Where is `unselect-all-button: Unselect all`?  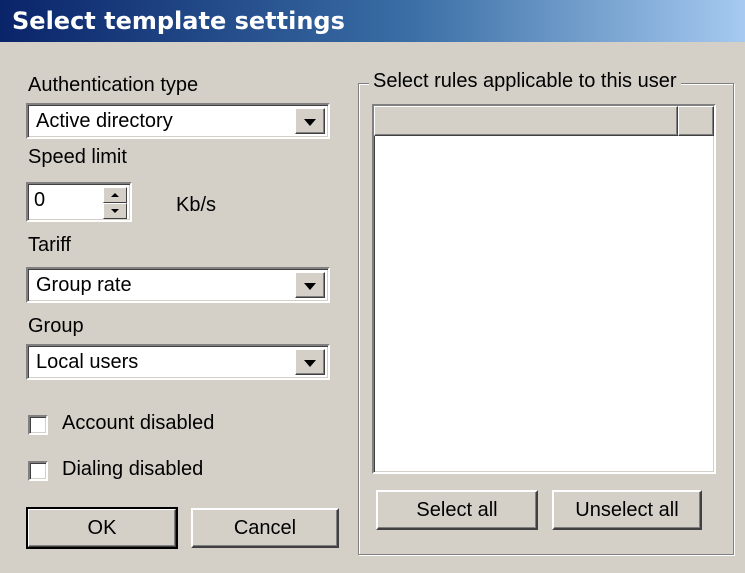
unselect-all-button: Unselect all is located at coordinates (627, 510).